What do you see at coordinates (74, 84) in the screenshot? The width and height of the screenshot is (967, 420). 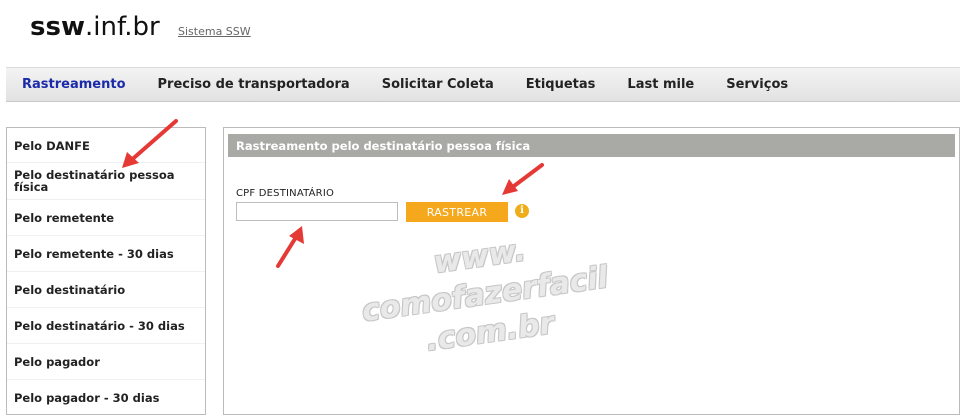 I see `nav-rastreamento: Rastreamento` at bounding box center [74, 84].